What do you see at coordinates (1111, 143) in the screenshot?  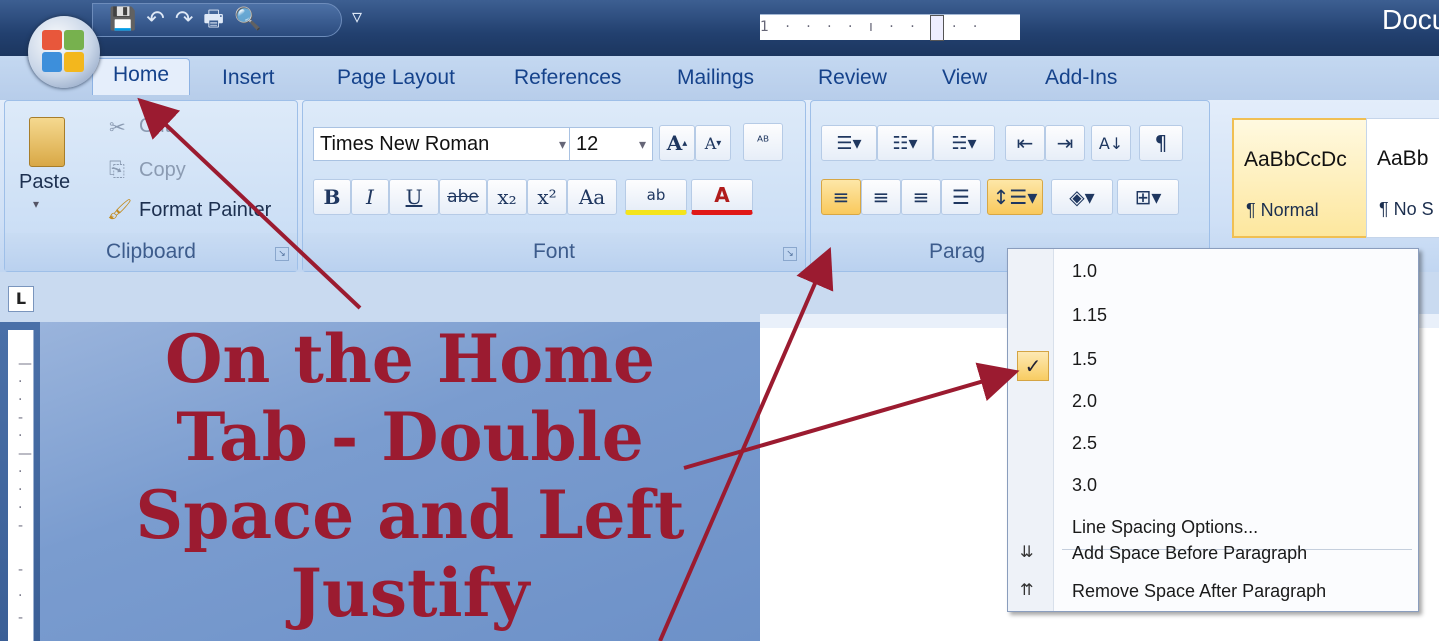 I see `sort-button: A↓` at bounding box center [1111, 143].